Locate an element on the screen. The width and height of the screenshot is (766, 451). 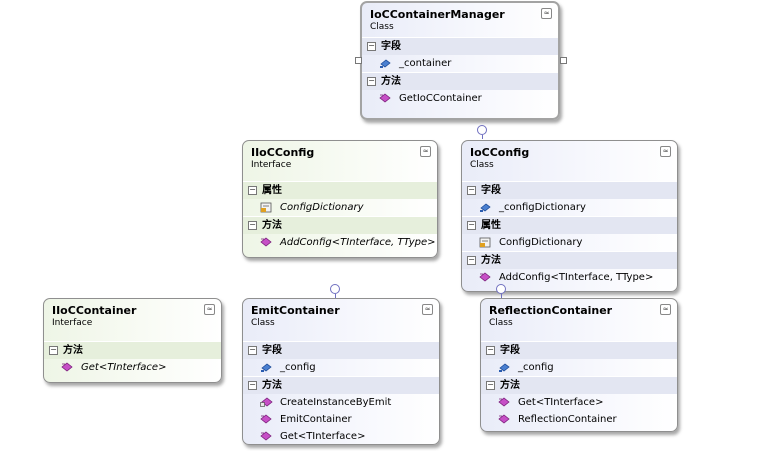
selection-handle-left is located at coordinates (358, 60).